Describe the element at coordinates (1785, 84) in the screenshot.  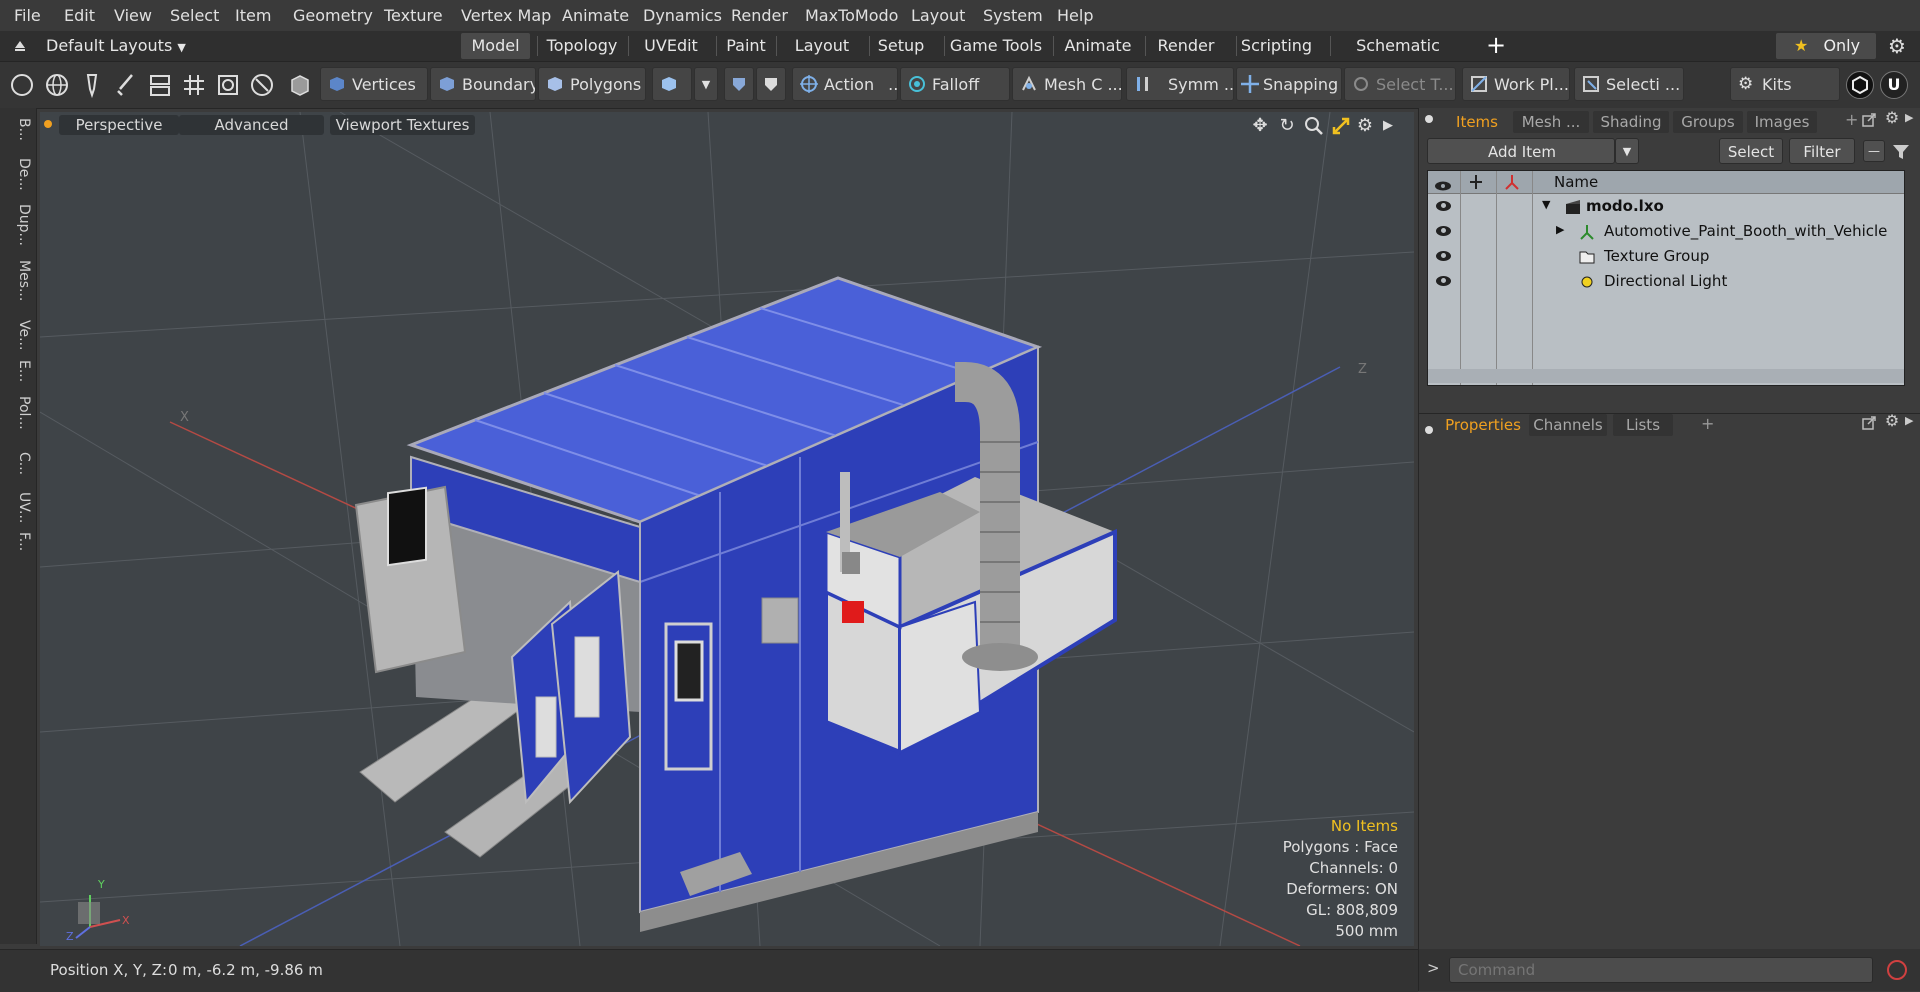
I see `kits-button: ⚙ Kits` at that location.